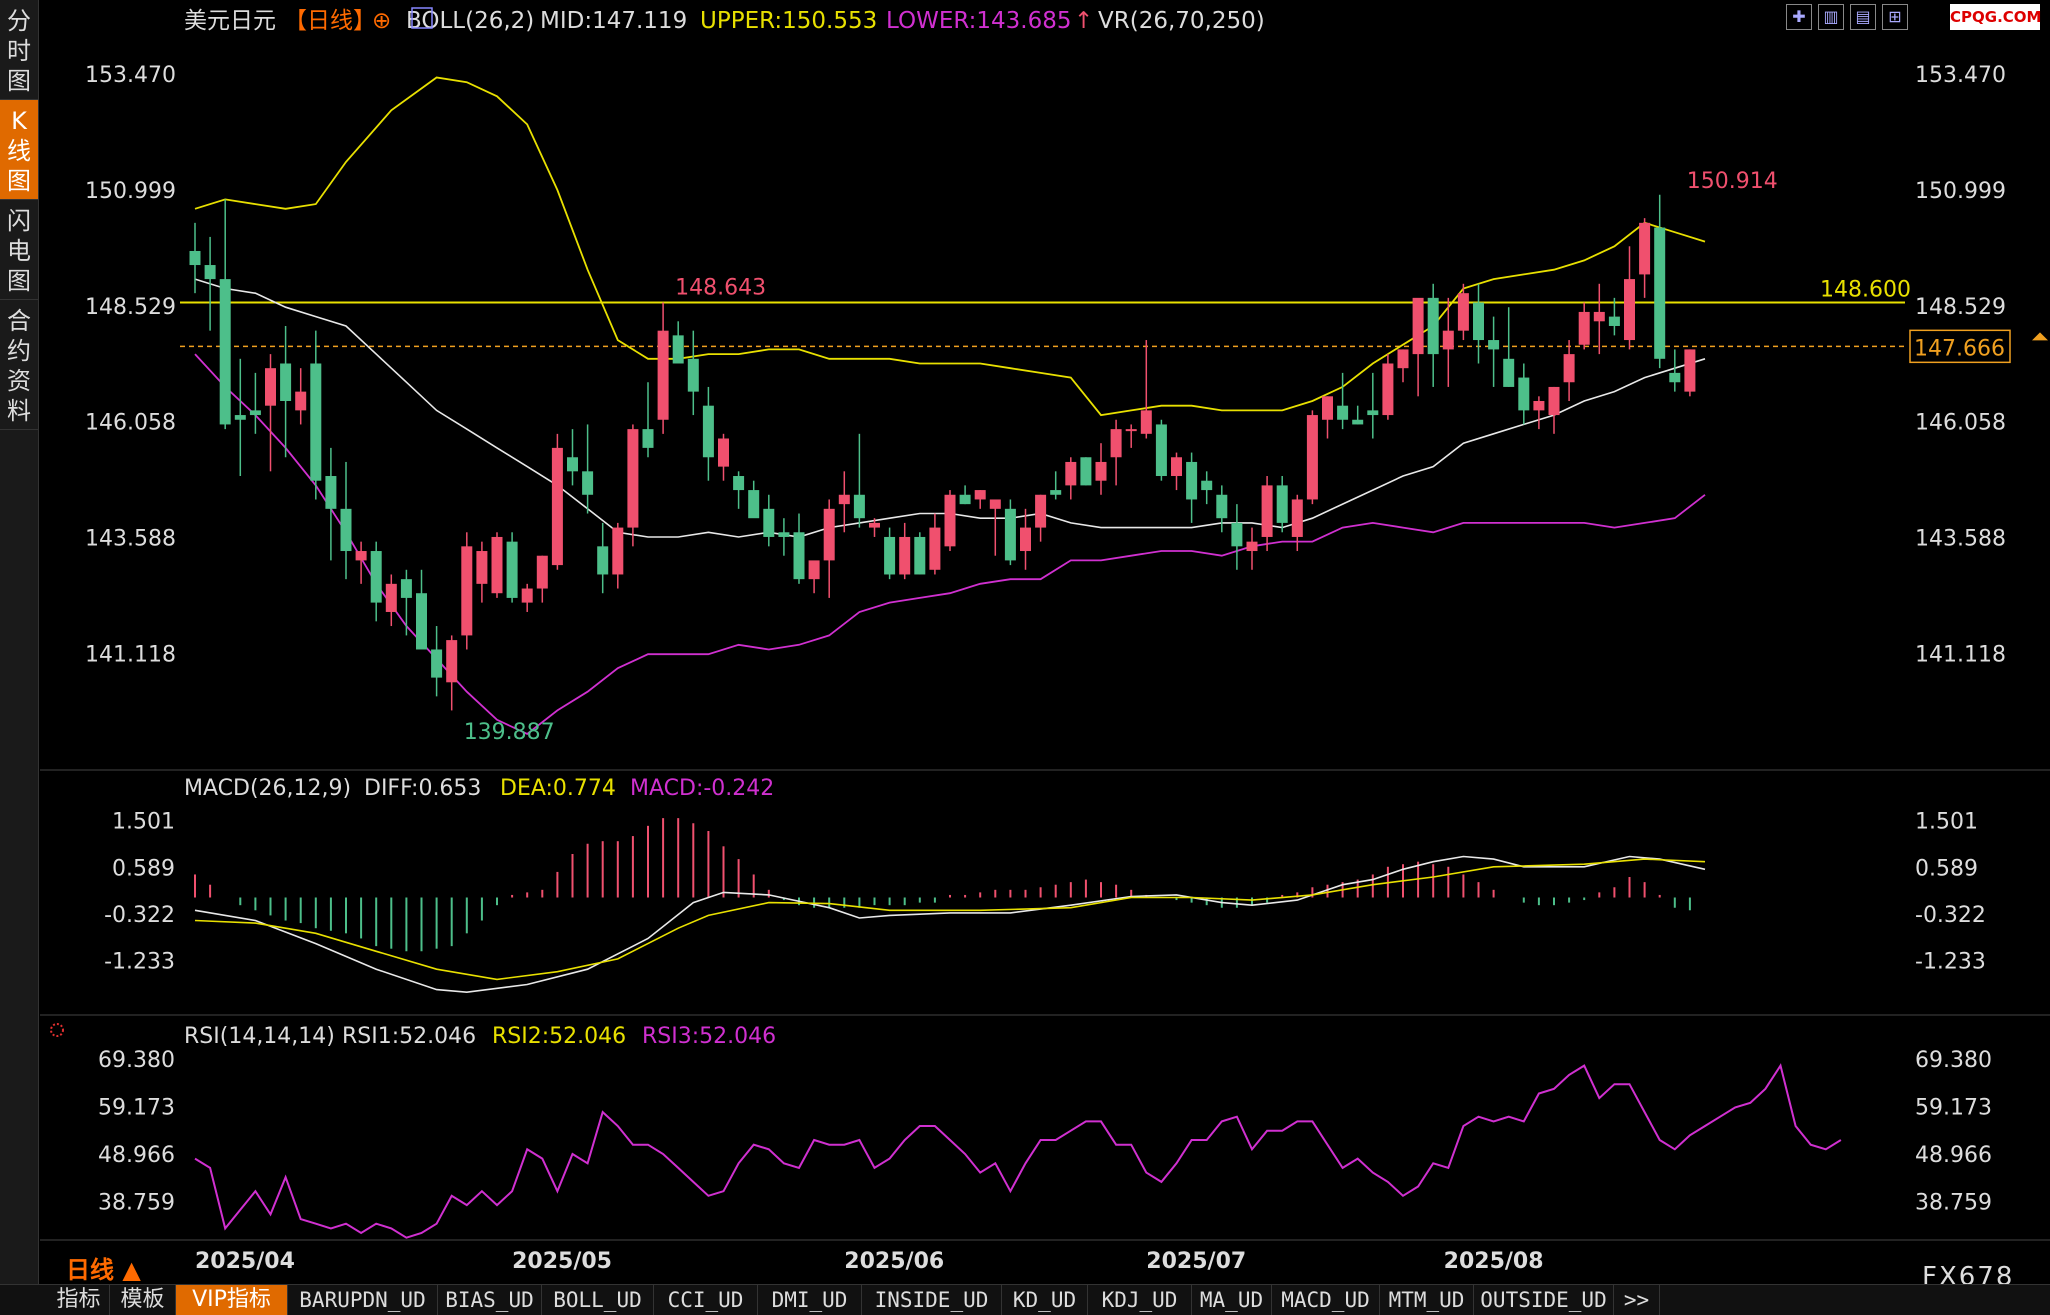 The height and width of the screenshot is (1315, 2050). What do you see at coordinates (130, 423) in the screenshot?
I see `y-tick-left: 146.058` at bounding box center [130, 423].